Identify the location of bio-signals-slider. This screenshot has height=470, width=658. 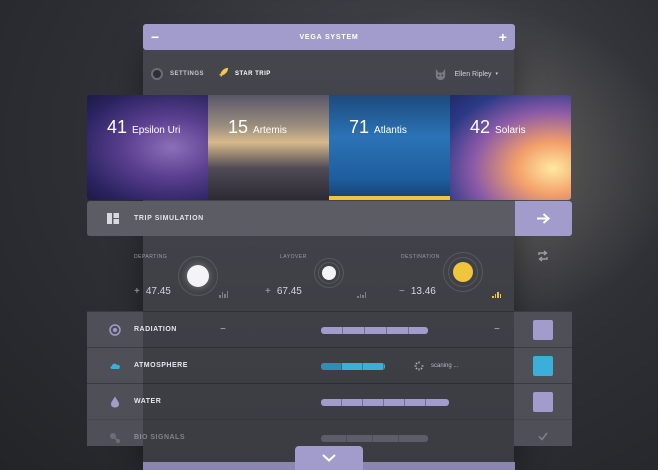
(374, 438).